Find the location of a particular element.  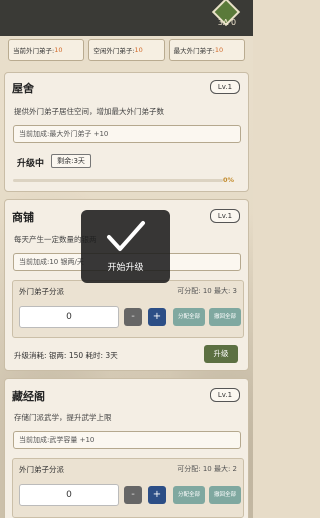

disciple-stats: 当前外门弟子: 10 空闲外门弟子: 10 最大外门弟子: 10 is located at coordinates (126, 50).